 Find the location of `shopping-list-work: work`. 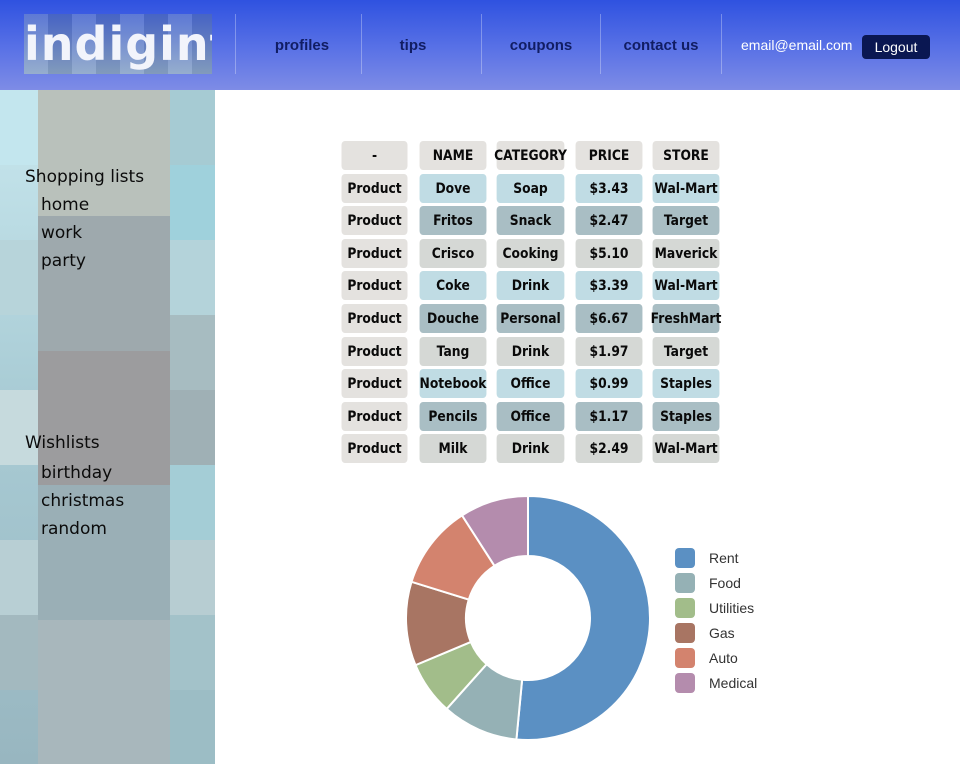

shopping-list-work: work is located at coordinates (61, 233).